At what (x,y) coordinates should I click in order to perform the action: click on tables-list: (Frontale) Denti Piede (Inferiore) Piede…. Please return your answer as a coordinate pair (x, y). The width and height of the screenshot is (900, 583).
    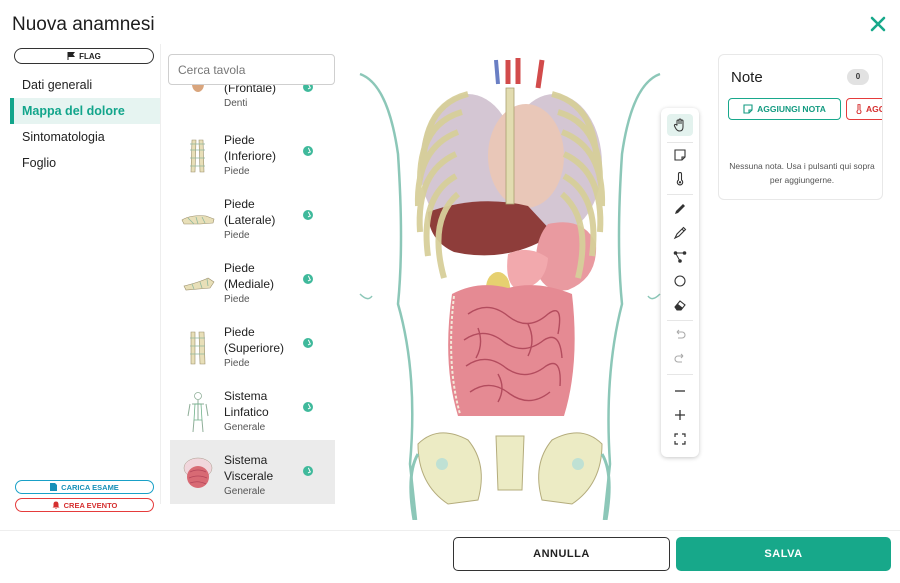
    Looking at the image, I should click on (252, 291).